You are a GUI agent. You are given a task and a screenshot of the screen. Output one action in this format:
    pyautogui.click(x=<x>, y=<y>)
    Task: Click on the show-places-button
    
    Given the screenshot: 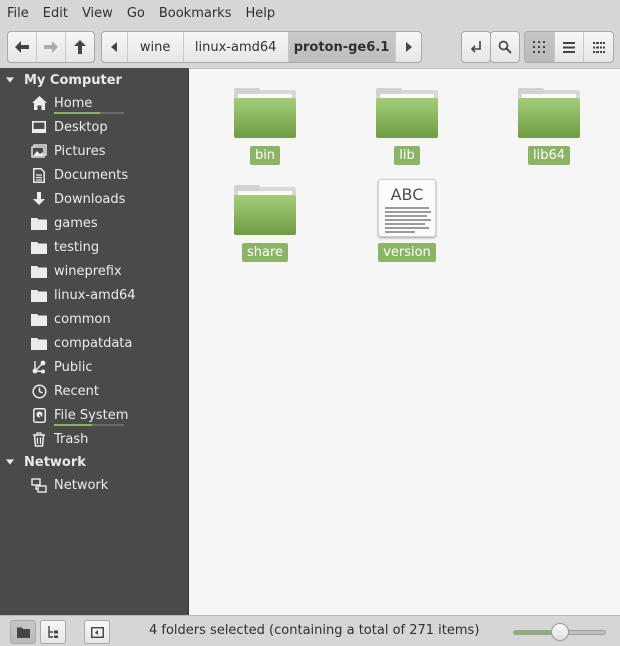 What is the action you would take?
    pyautogui.click(x=23, y=632)
    